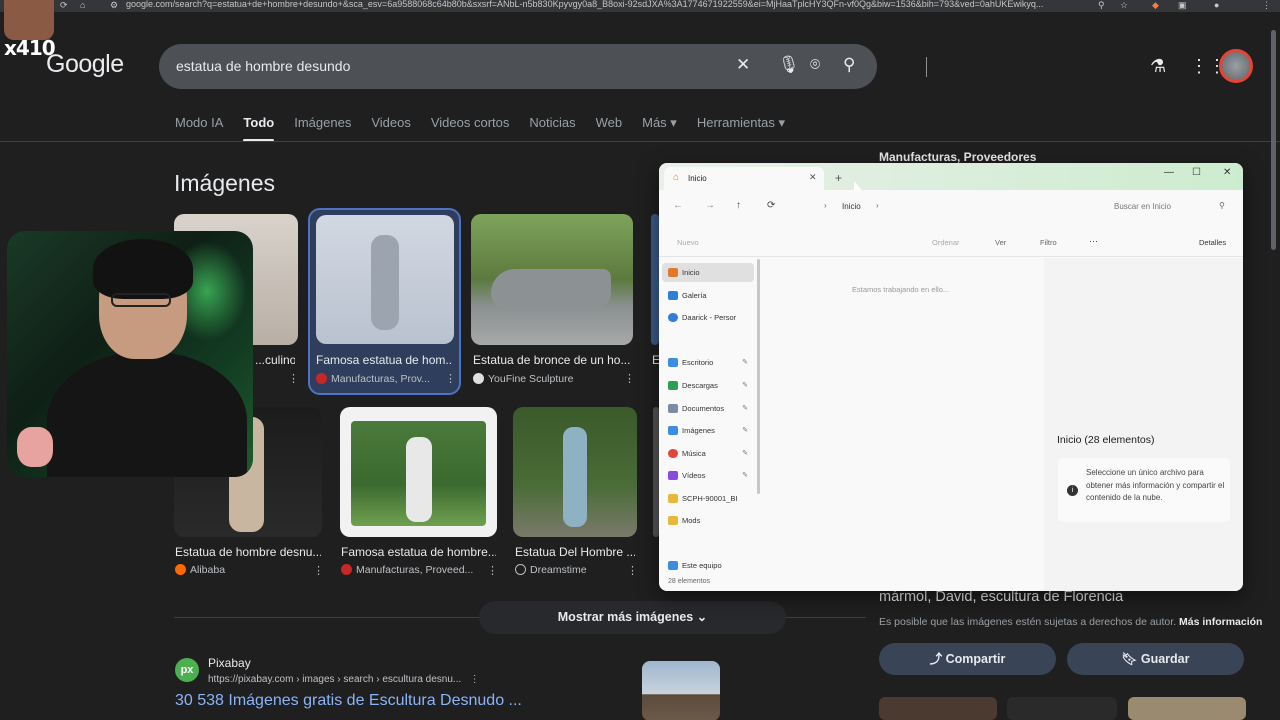 This screenshot has width=1280, height=720. I want to click on google-logo: Google, so click(85, 64).